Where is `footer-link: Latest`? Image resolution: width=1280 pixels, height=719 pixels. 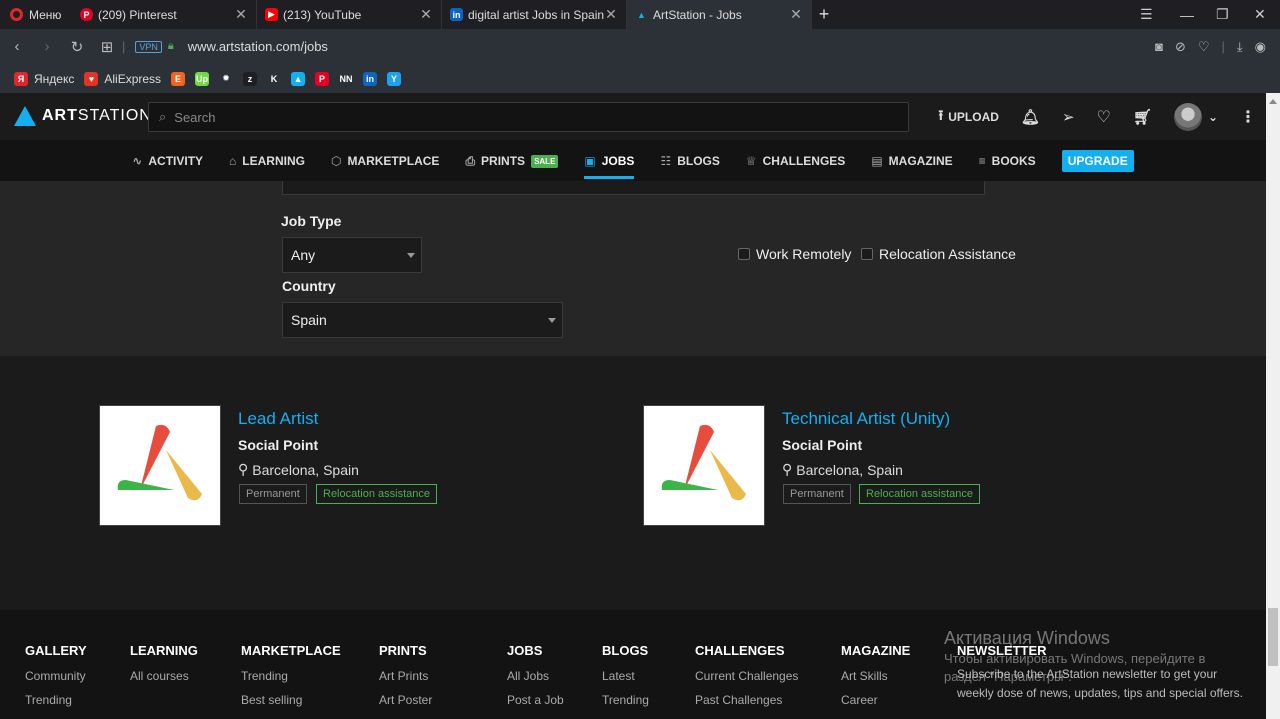 footer-link: Latest is located at coordinates (625, 676).